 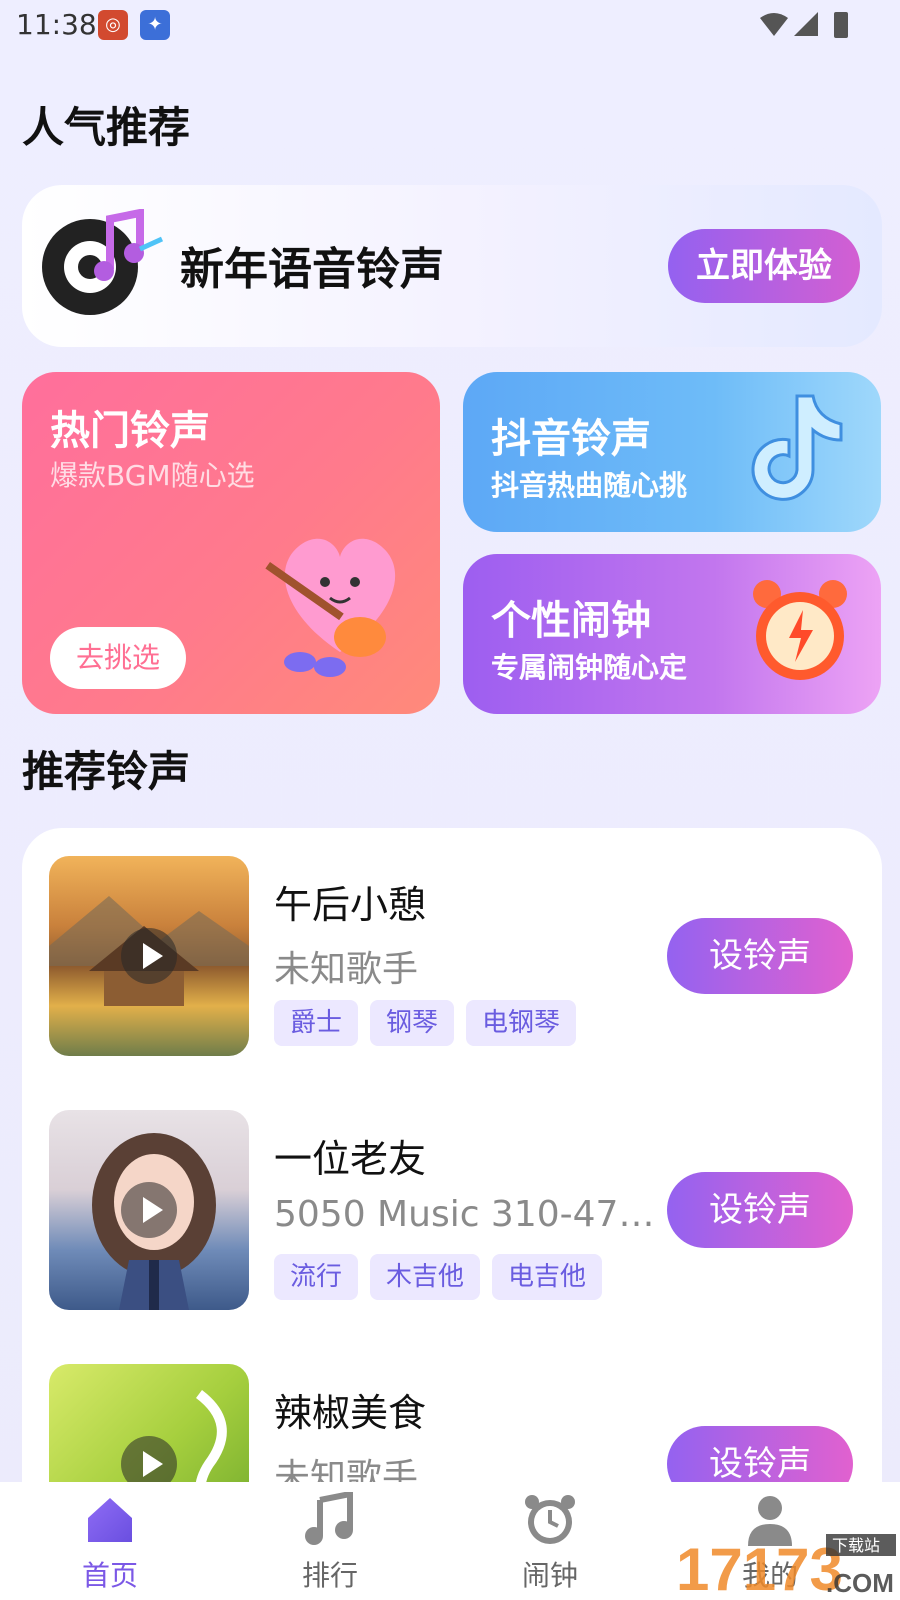 I want to click on nav-item-home: 首页, so click(x=110, y=1542).